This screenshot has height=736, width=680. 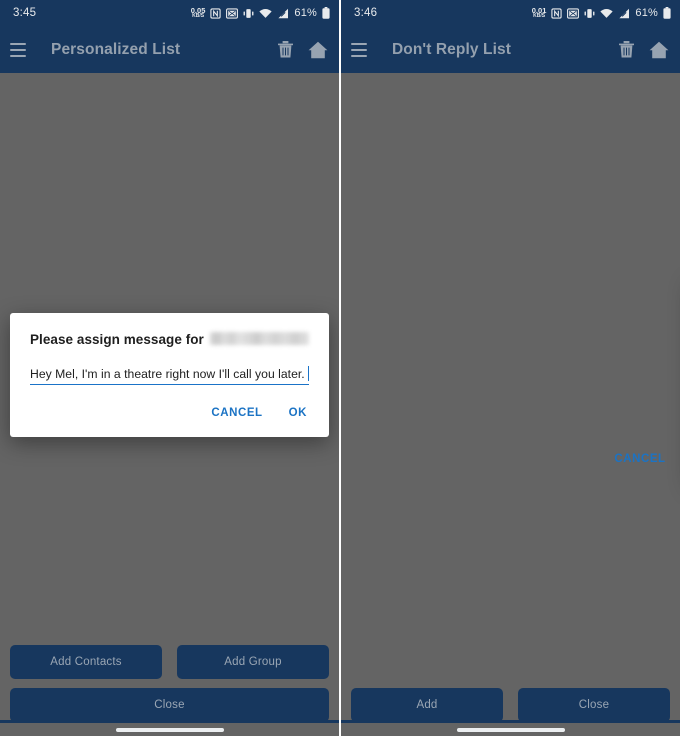 I want to click on redacted-contact-name, so click(x=259, y=338).